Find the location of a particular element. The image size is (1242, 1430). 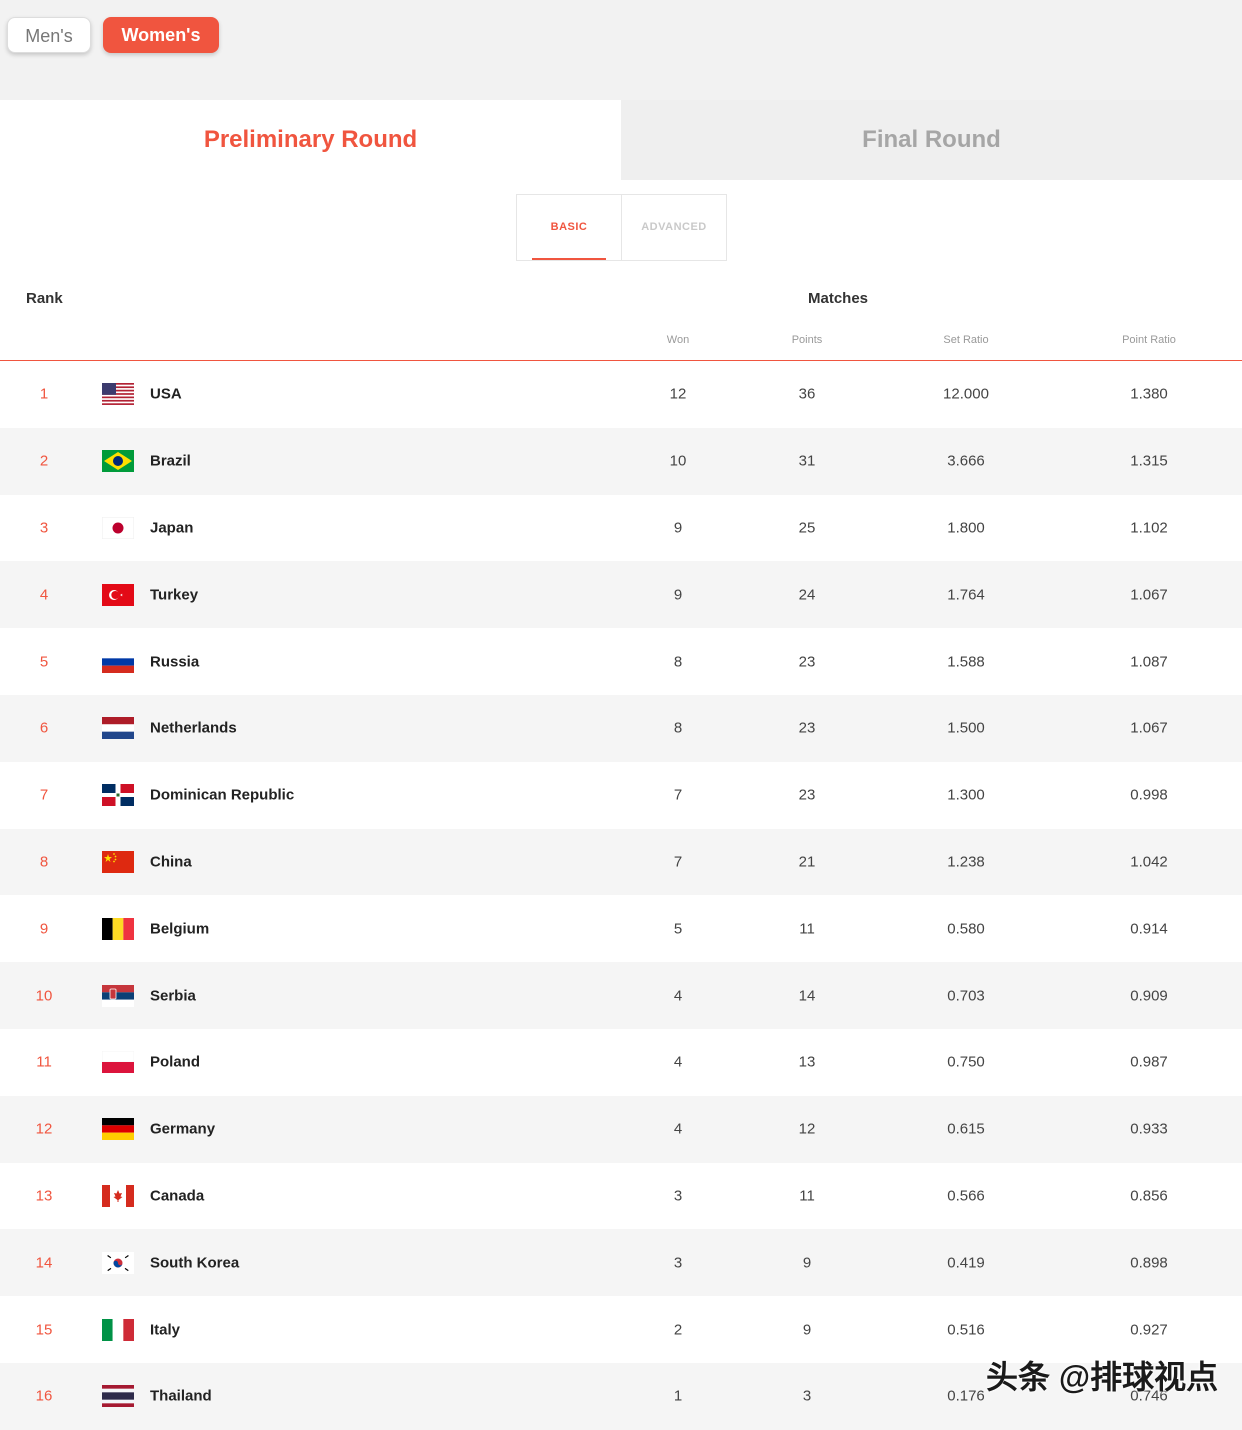

rank-cell: 15 is located at coordinates (44, 1330).